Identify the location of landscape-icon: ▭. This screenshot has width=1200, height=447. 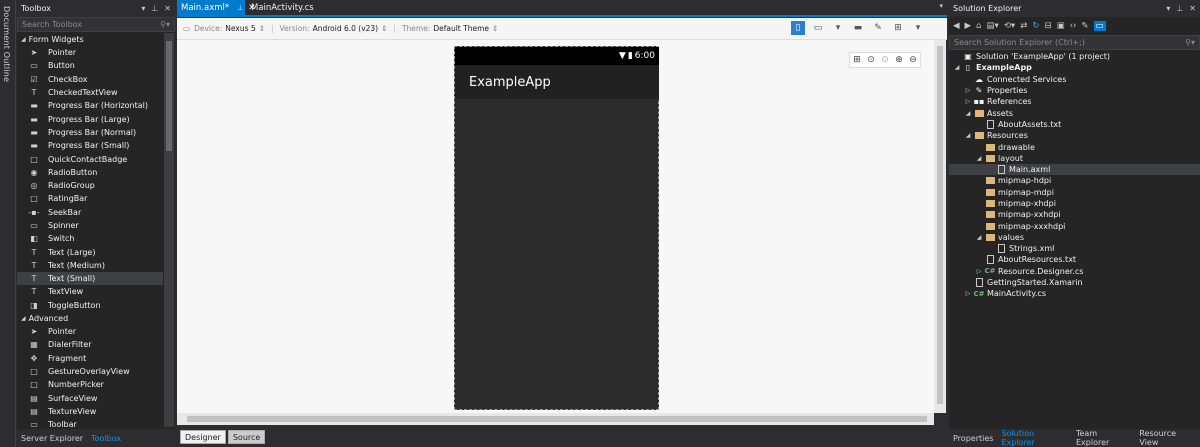
(818, 28).